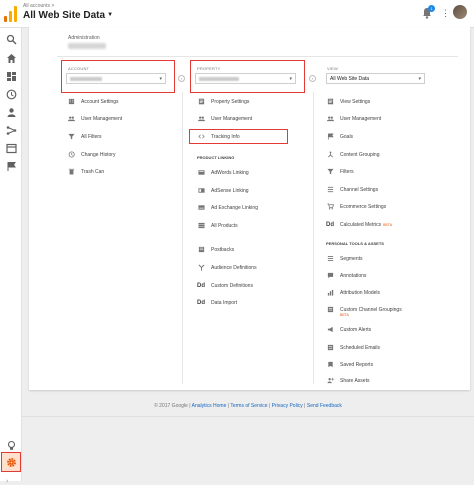 The height and width of the screenshot is (485, 474). I want to click on data-import-link: Dd Data Import, so click(217, 302).